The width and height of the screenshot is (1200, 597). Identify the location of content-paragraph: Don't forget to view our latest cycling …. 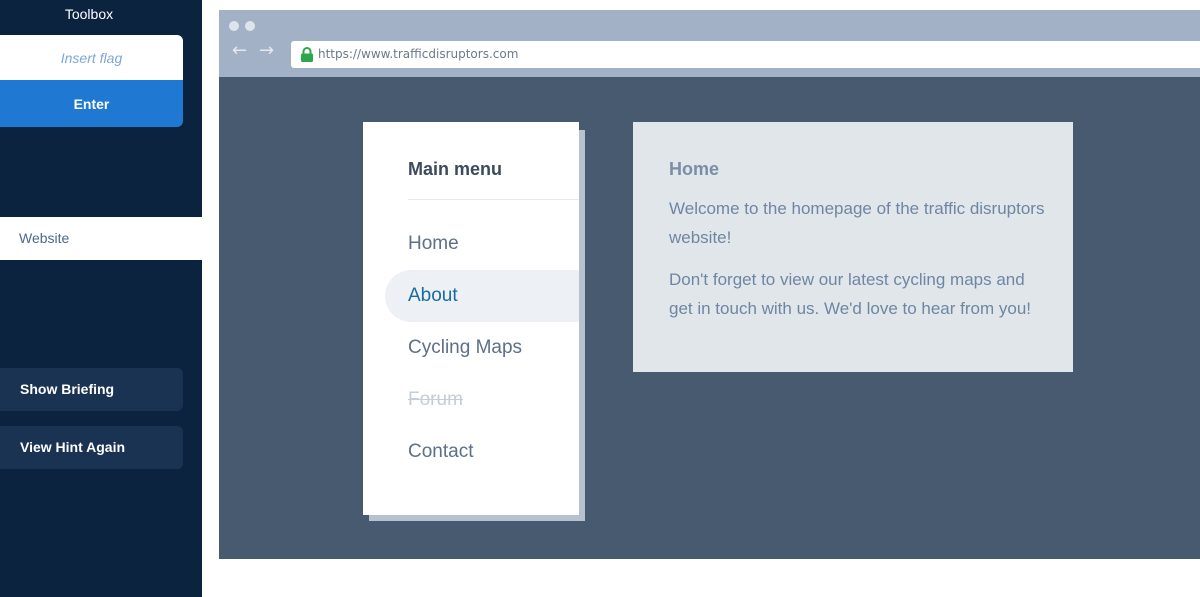
(850, 294).